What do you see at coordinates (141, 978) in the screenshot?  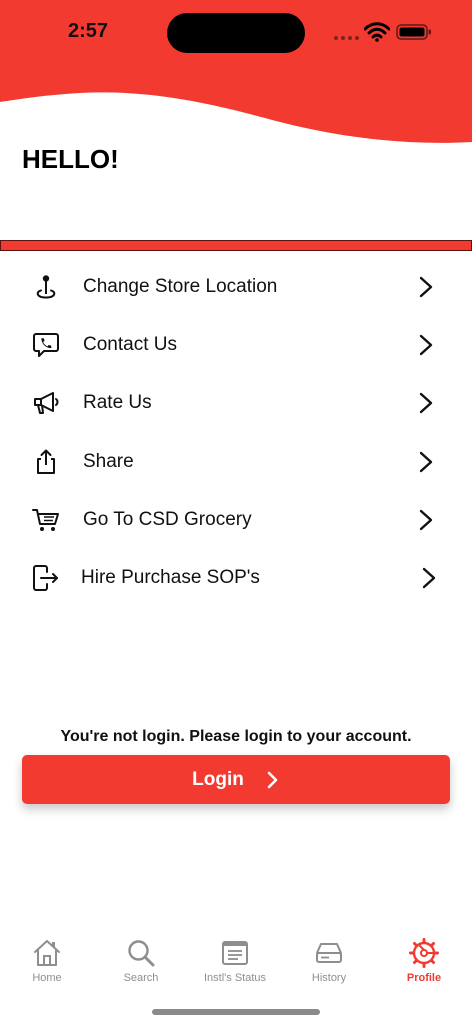 I see `tab-label: Search` at bounding box center [141, 978].